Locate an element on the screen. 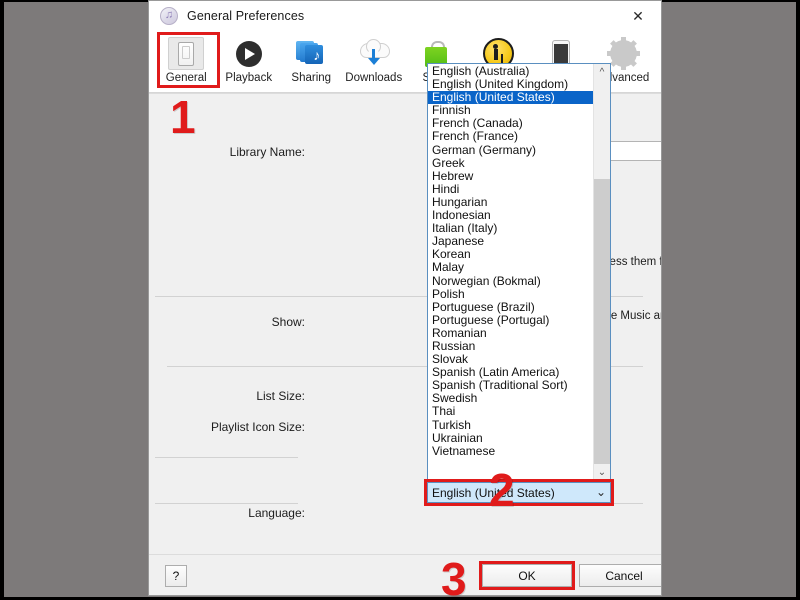 Image resolution: width=800 pixels, height=600 pixels. language-option: Polish is located at coordinates (510, 294).